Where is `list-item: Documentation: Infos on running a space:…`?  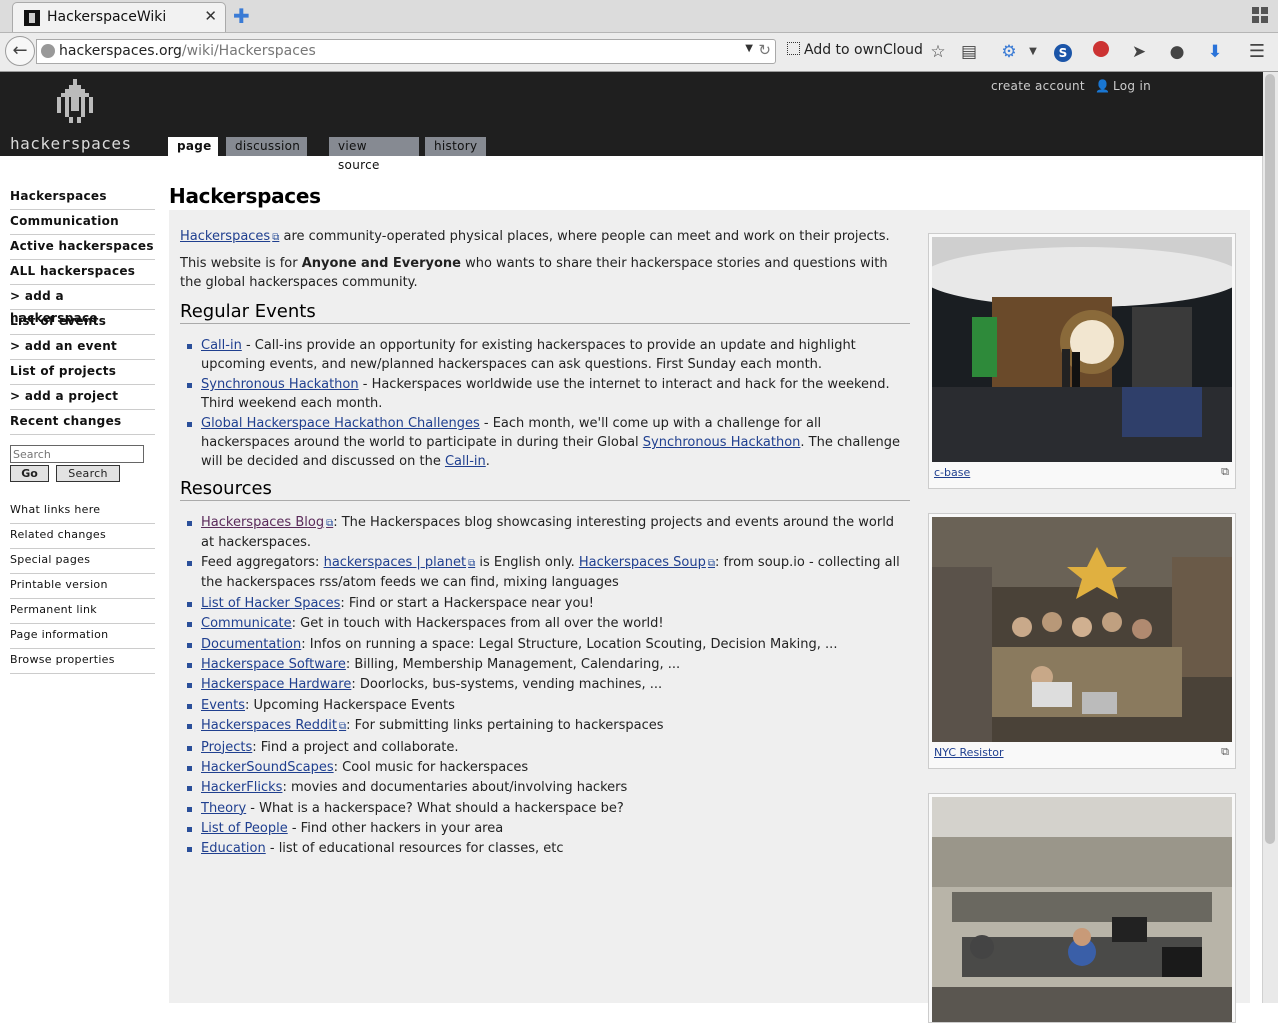
list-item: Documentation: Infos on running a space:… is located at coordinates (548, 644).